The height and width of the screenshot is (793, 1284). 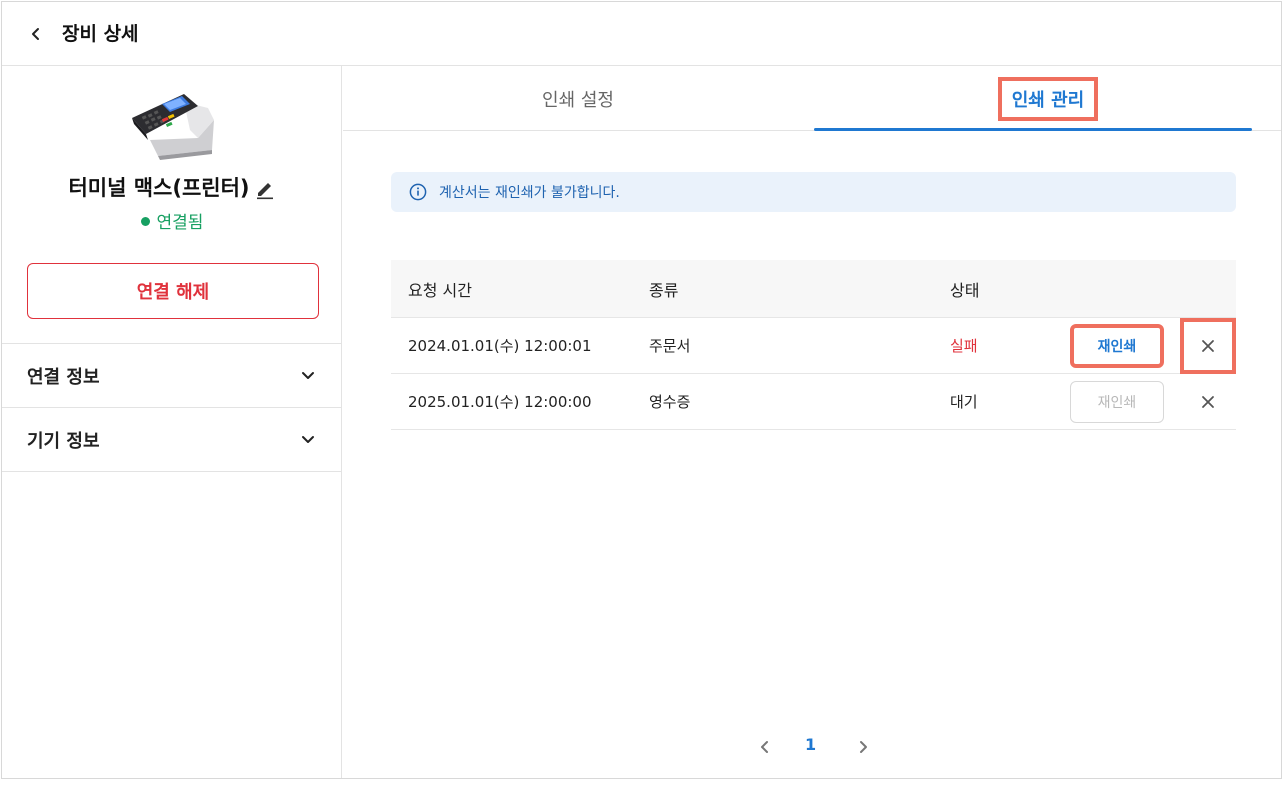 I want to click on request-time: 2025.01.01(수) 12:00:00, so click(x=500, y=402).